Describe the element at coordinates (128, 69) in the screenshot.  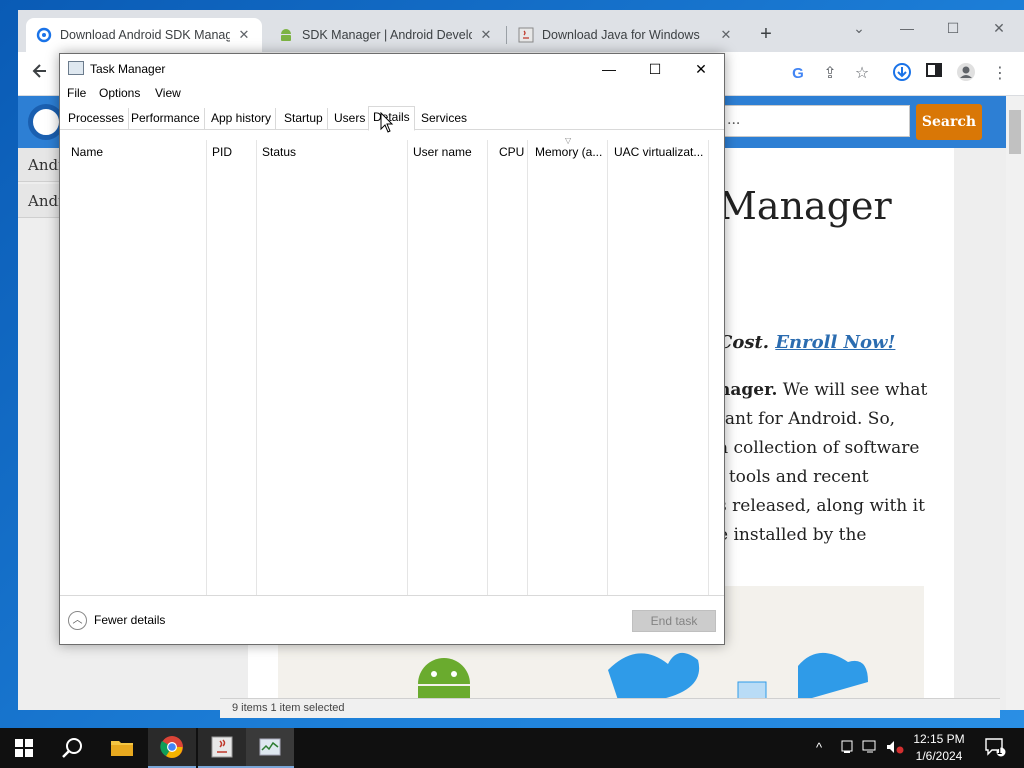
I see `window-title: Task Manager` at that location.